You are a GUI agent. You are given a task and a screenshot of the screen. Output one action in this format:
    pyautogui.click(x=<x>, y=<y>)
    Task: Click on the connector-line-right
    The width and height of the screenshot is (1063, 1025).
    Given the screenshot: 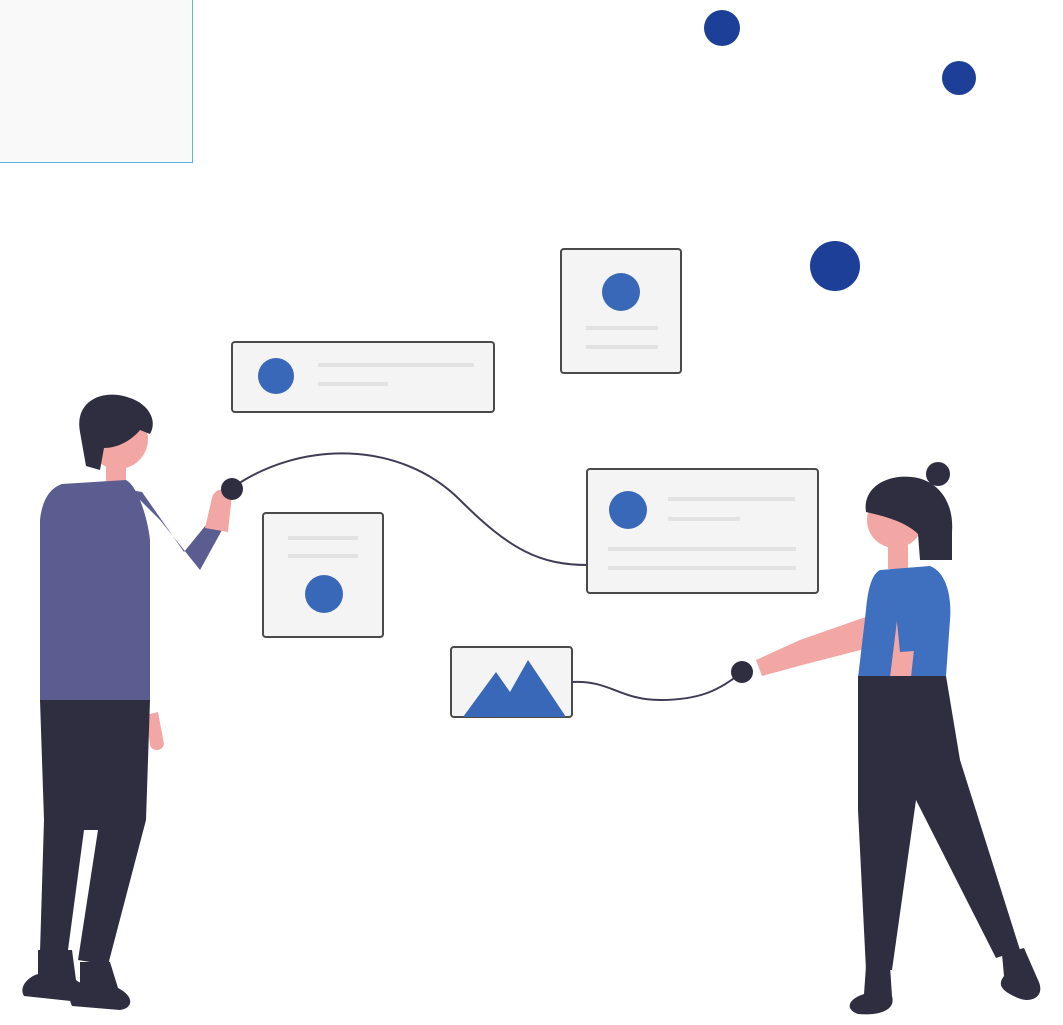 What is the action you would take?
    pyautogui.click(x=657, y=686)
    